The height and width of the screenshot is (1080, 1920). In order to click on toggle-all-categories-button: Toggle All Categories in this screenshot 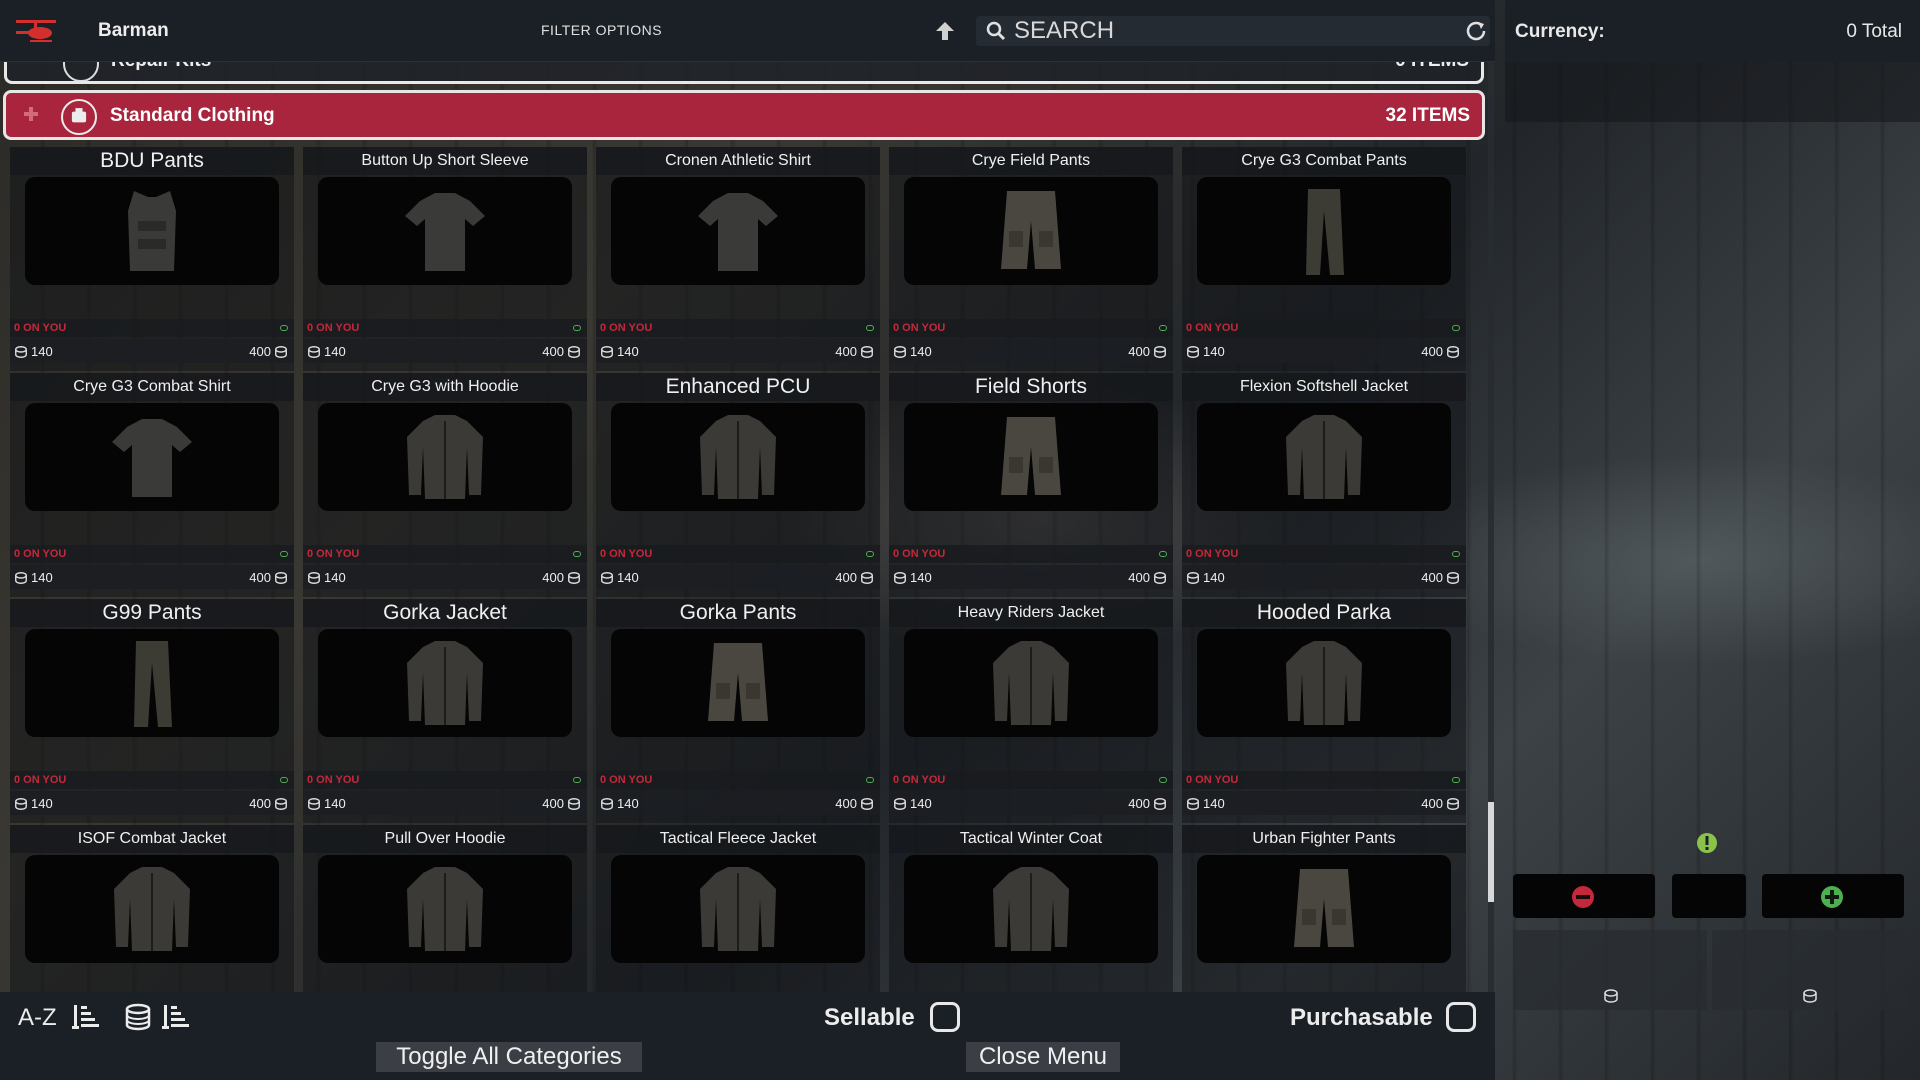, I will do `click(509, 1057)`.